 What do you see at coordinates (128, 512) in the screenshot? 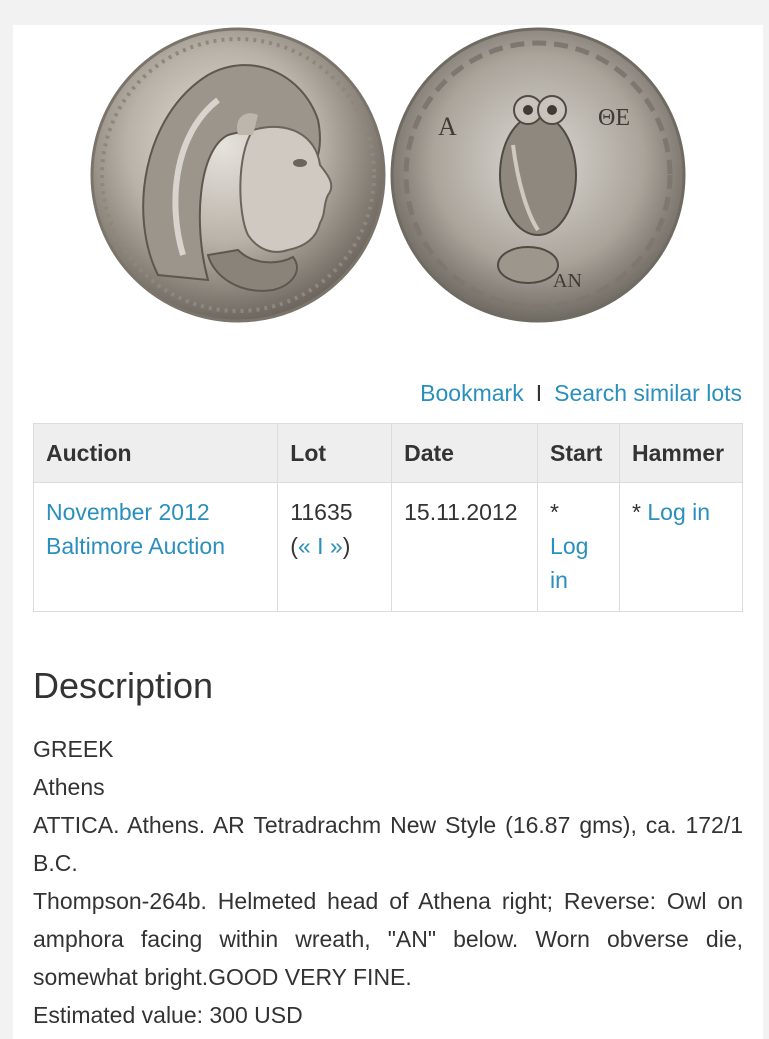
I see `auction-line-1: November 2012` at bounding box center [128, 512].